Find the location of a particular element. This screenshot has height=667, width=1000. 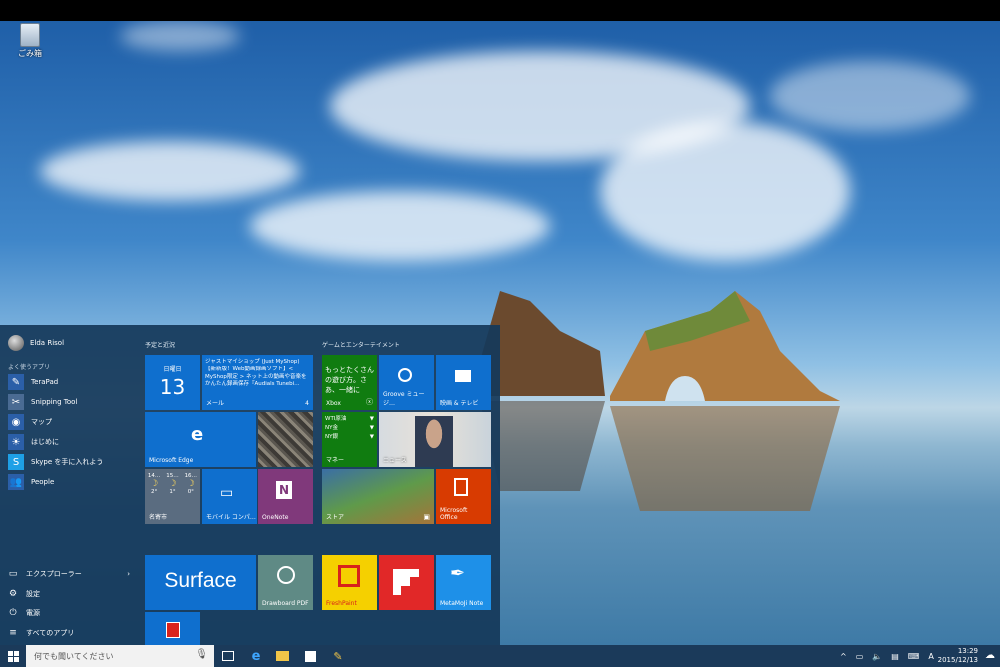

app-people: 👥 People is located at coordinates (31, 482).